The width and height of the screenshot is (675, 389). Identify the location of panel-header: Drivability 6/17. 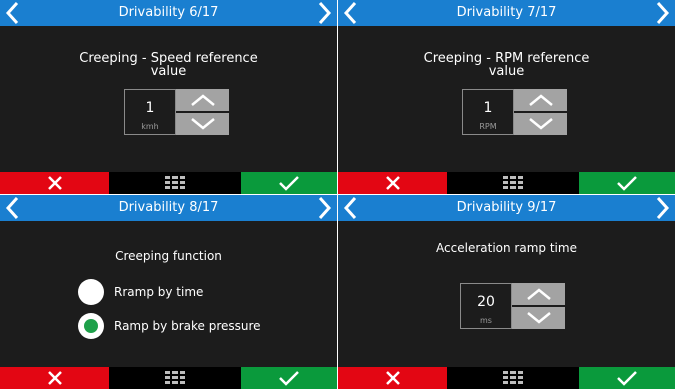
(168, 13).